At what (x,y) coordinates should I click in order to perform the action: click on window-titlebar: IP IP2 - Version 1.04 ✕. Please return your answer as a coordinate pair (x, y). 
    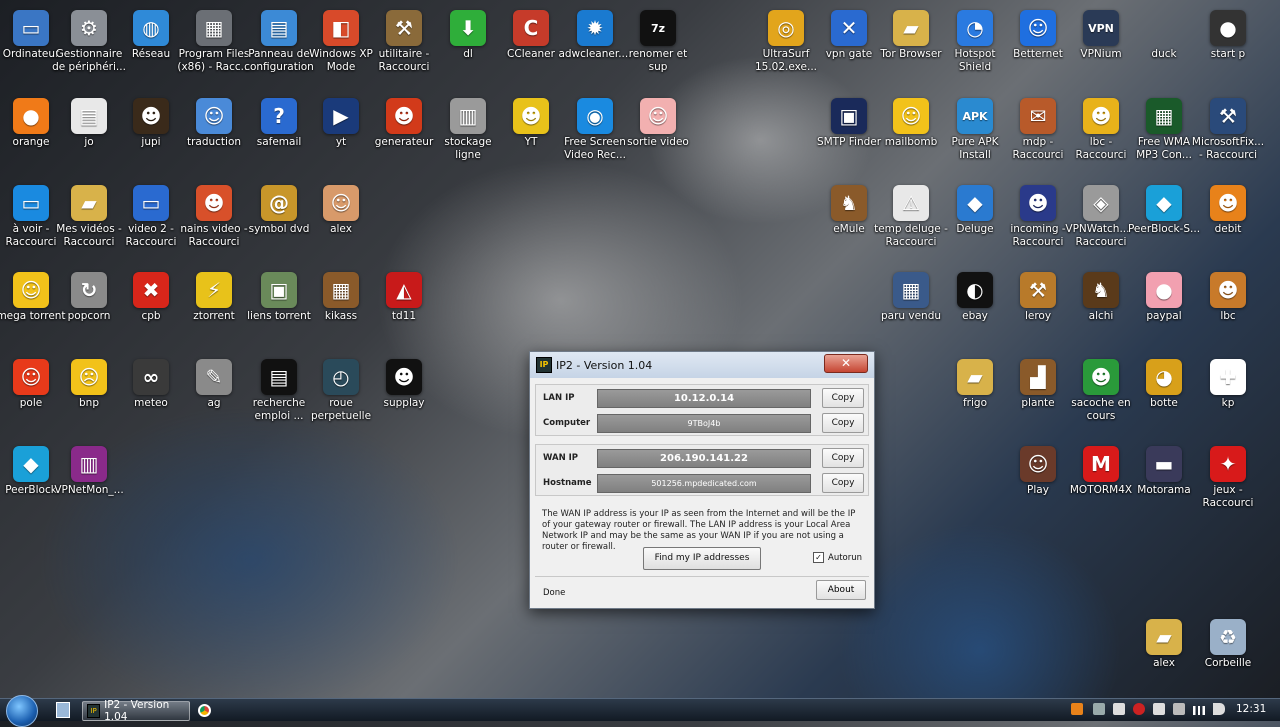
    Looking at the image, I should click on (702, 365).